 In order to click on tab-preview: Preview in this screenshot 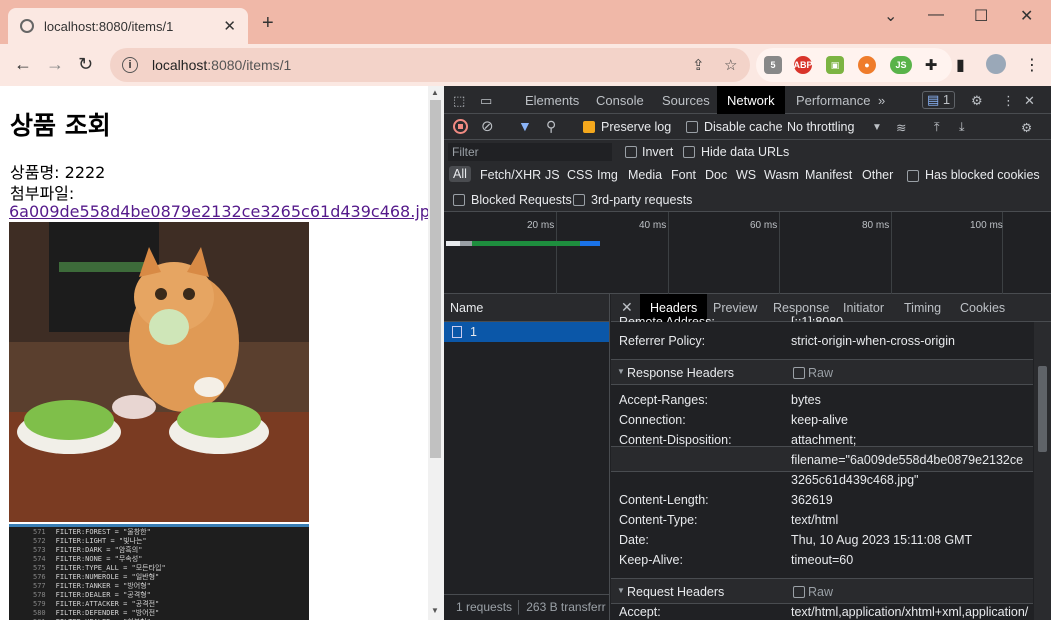, I will do `click(735, 308)`.